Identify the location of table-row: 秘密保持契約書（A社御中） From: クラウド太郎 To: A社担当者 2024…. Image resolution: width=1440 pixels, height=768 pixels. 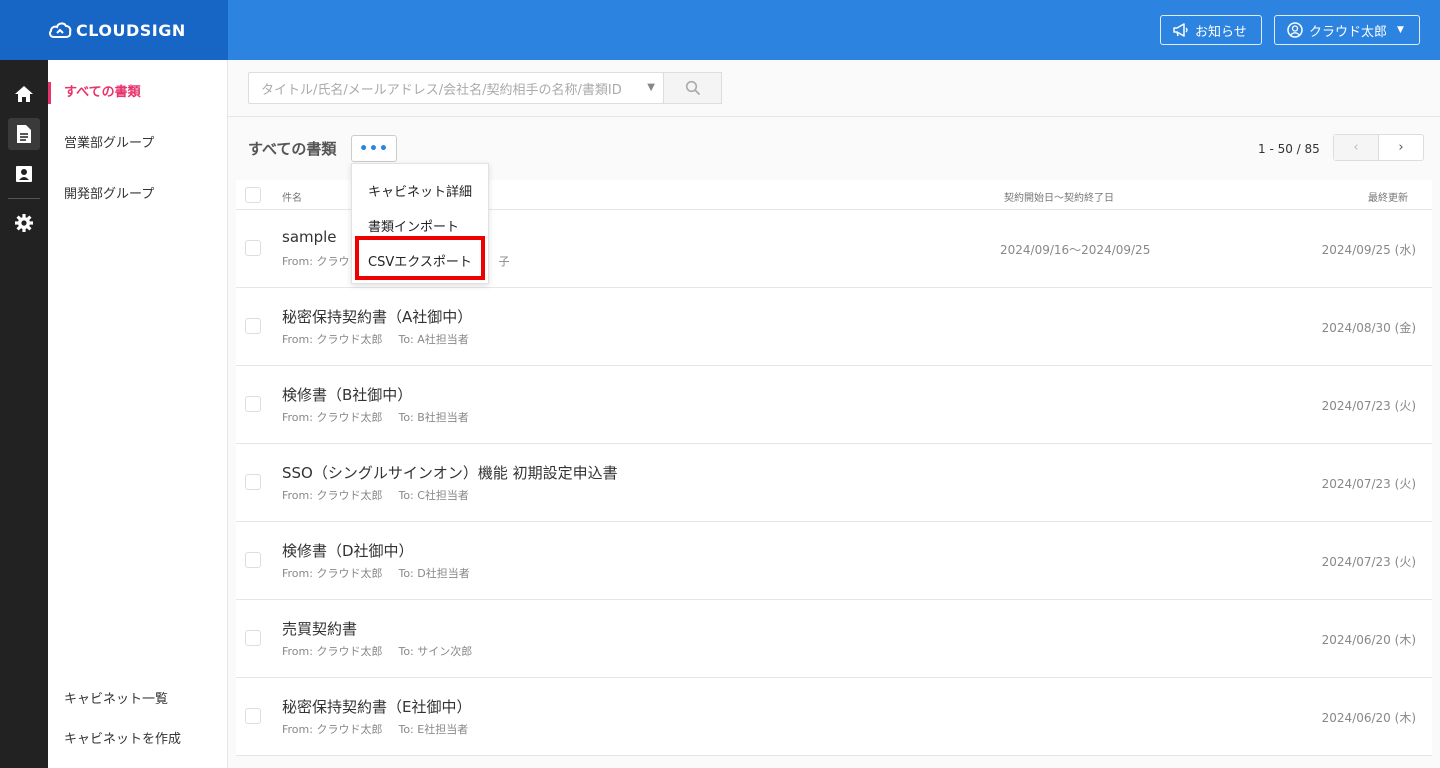
(834, 327).